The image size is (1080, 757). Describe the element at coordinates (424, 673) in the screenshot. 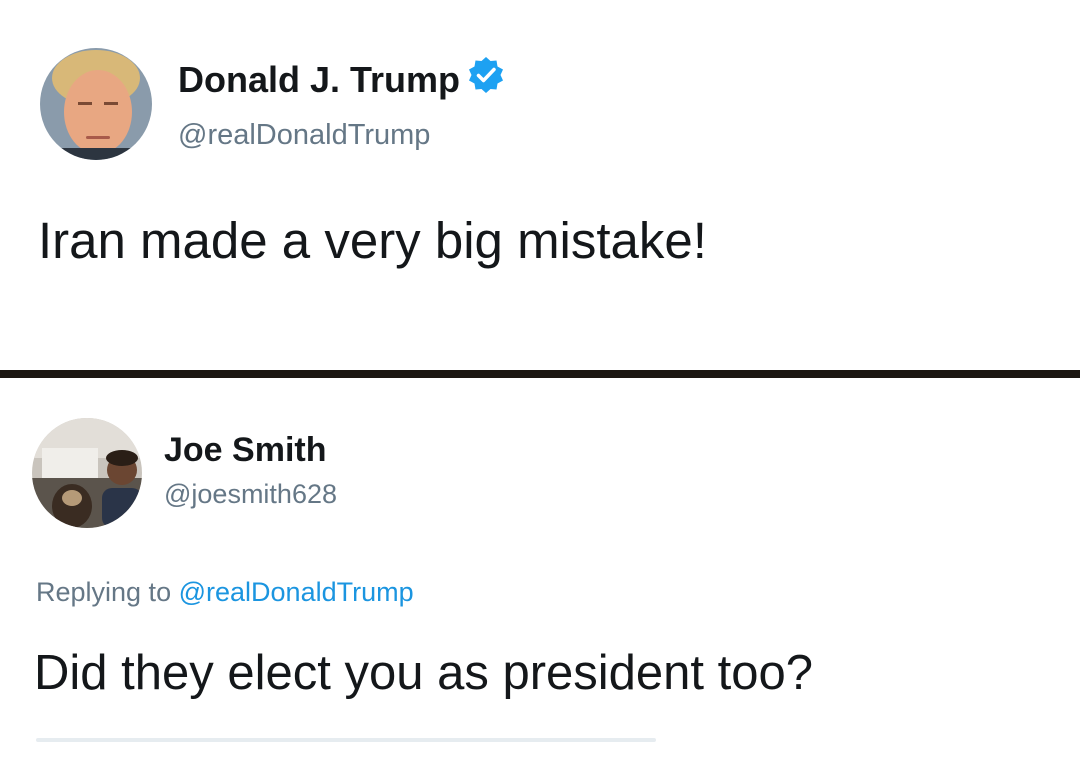

I see `reply-text: Did they elect you as president too?` at that location.